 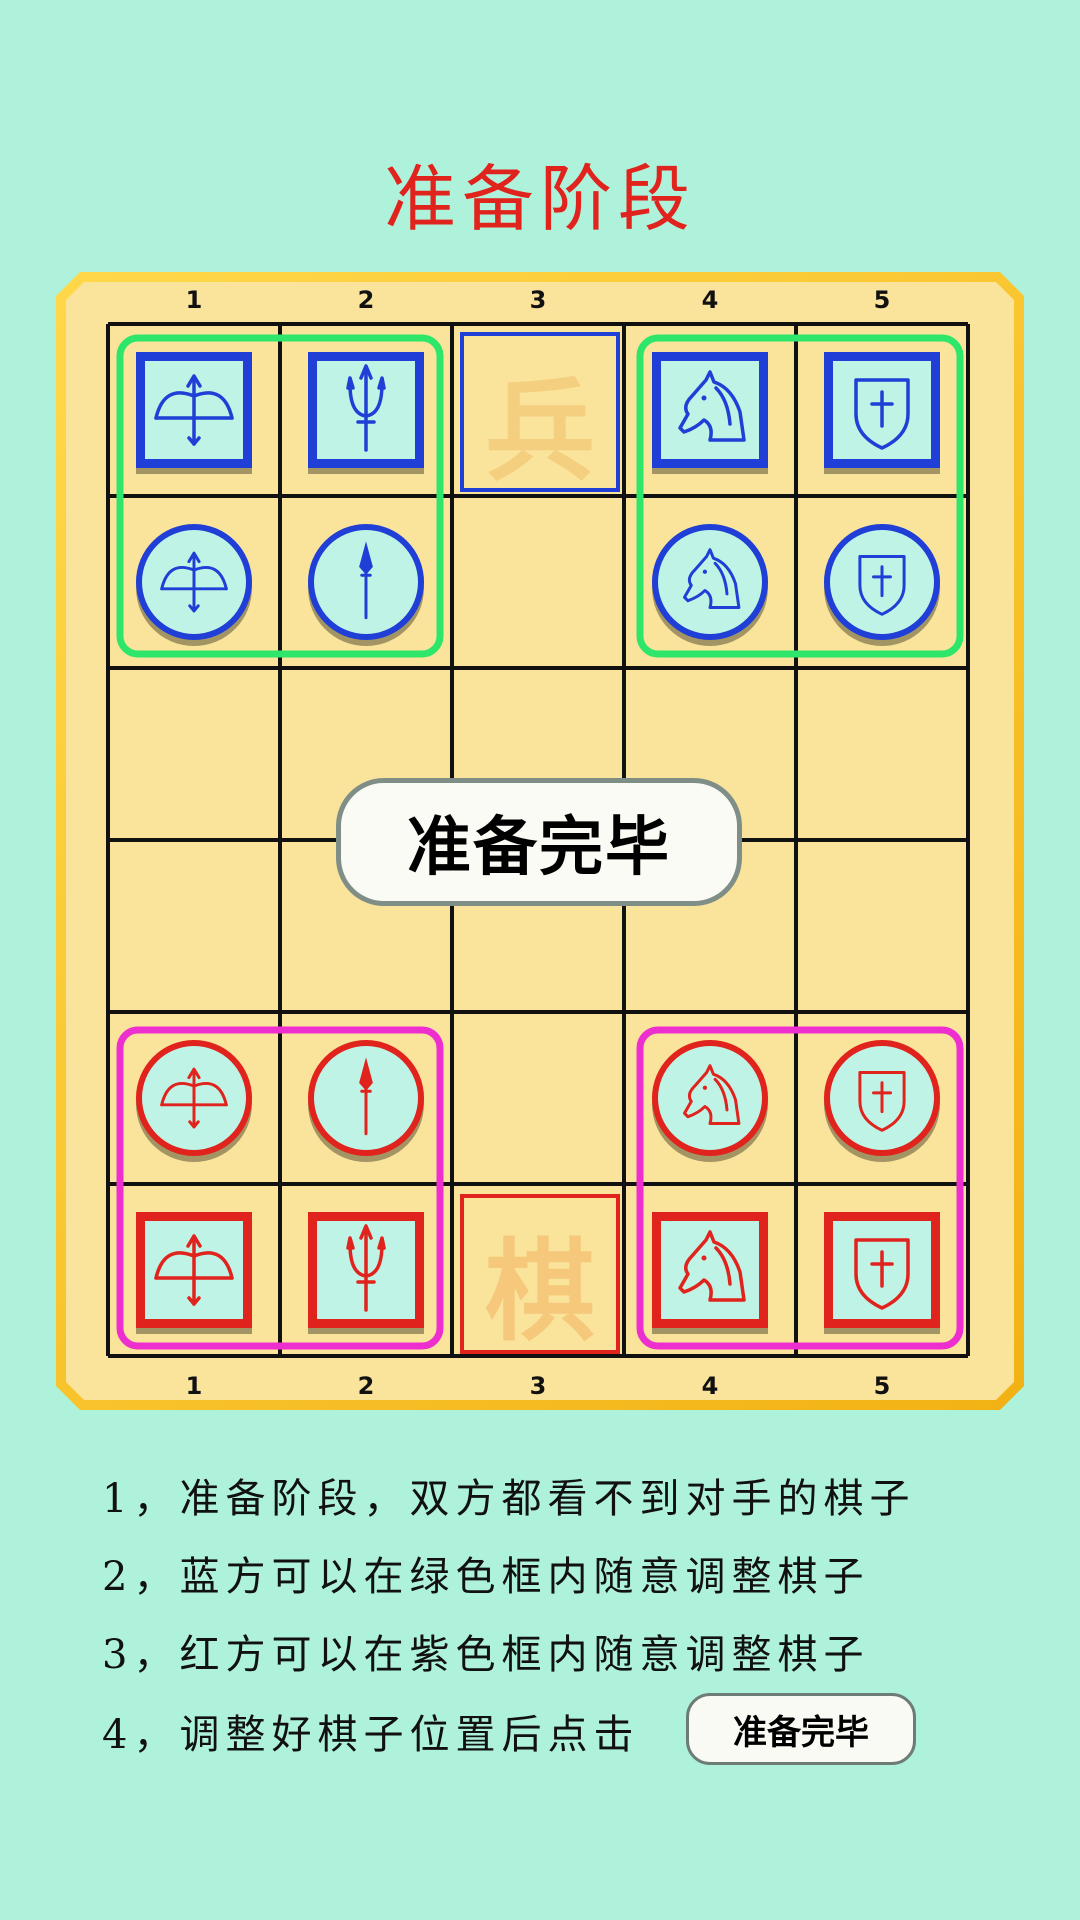 I want to click on blue-square-shield-piece, so click(x=882, y=413).